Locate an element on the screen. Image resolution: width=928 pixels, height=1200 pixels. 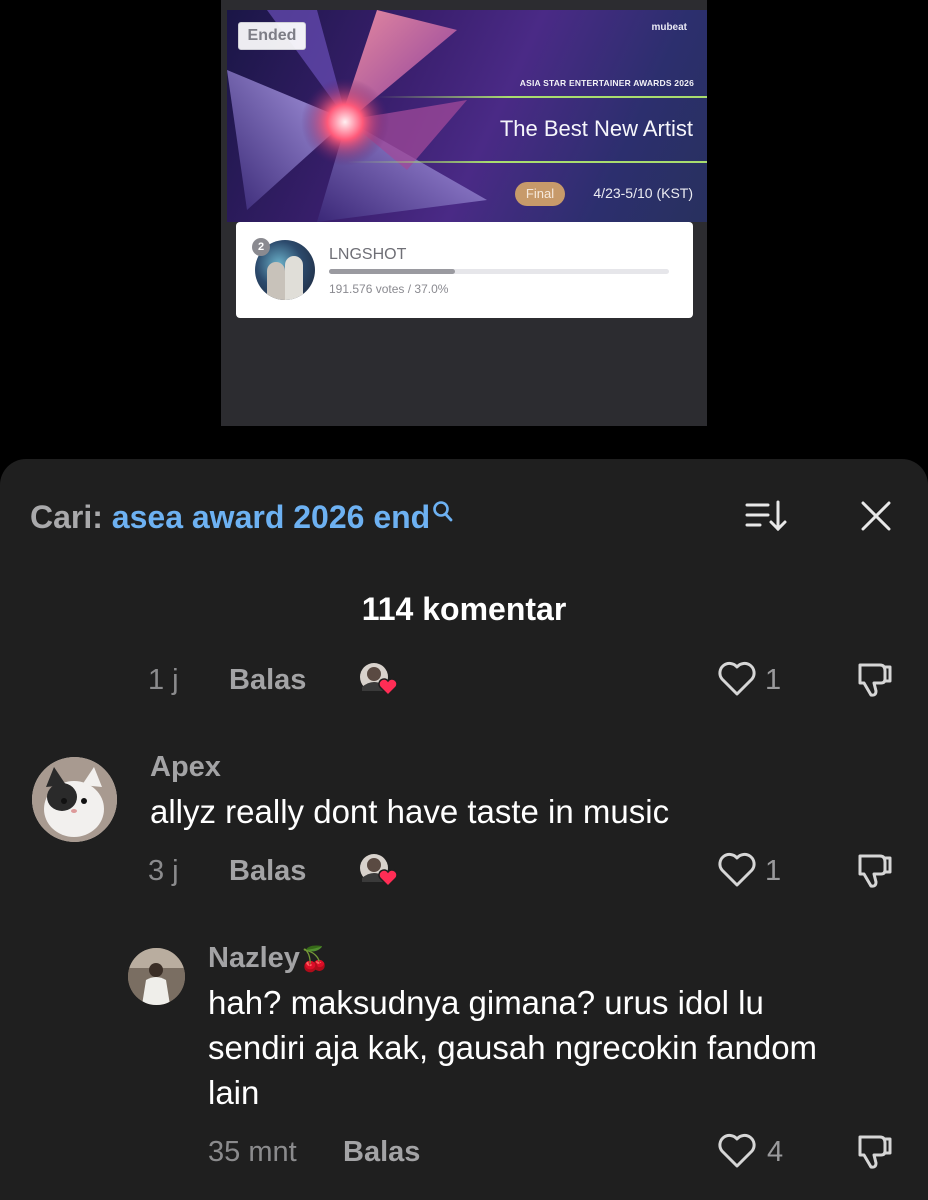
comment-time: 3 j is located at coordinates (163, 871).